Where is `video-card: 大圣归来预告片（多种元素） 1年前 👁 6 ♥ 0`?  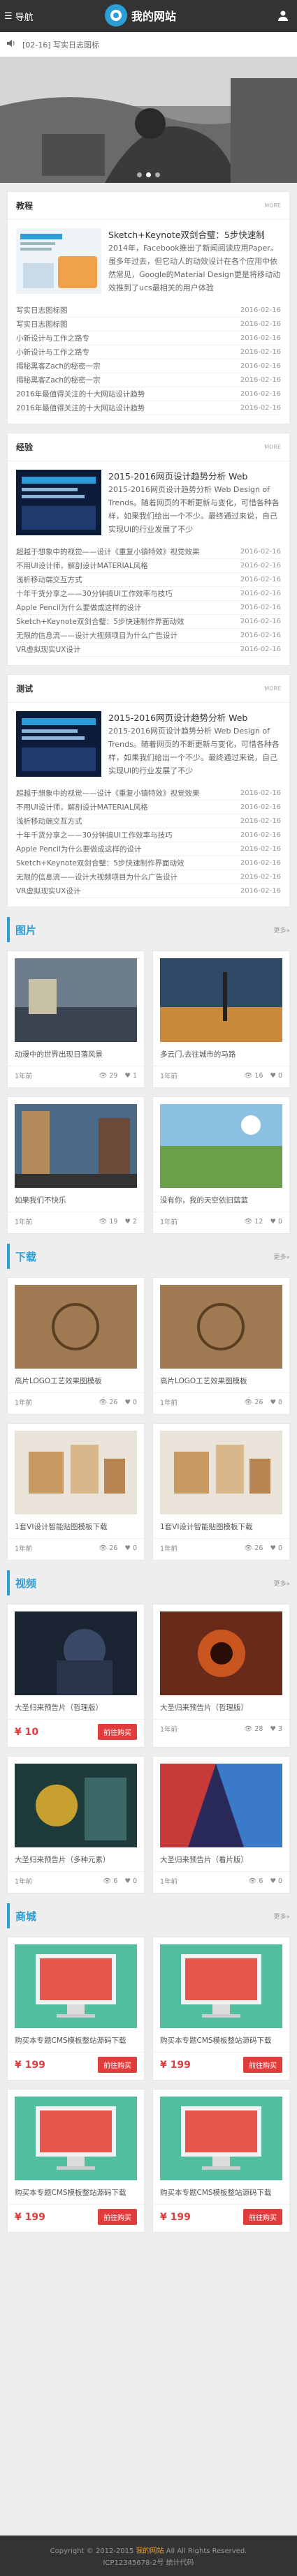
video-card: 大圣归来预告片（多种元素） 1年前 👁 6 ♥ 0 is located at coordinates (76, 1824).